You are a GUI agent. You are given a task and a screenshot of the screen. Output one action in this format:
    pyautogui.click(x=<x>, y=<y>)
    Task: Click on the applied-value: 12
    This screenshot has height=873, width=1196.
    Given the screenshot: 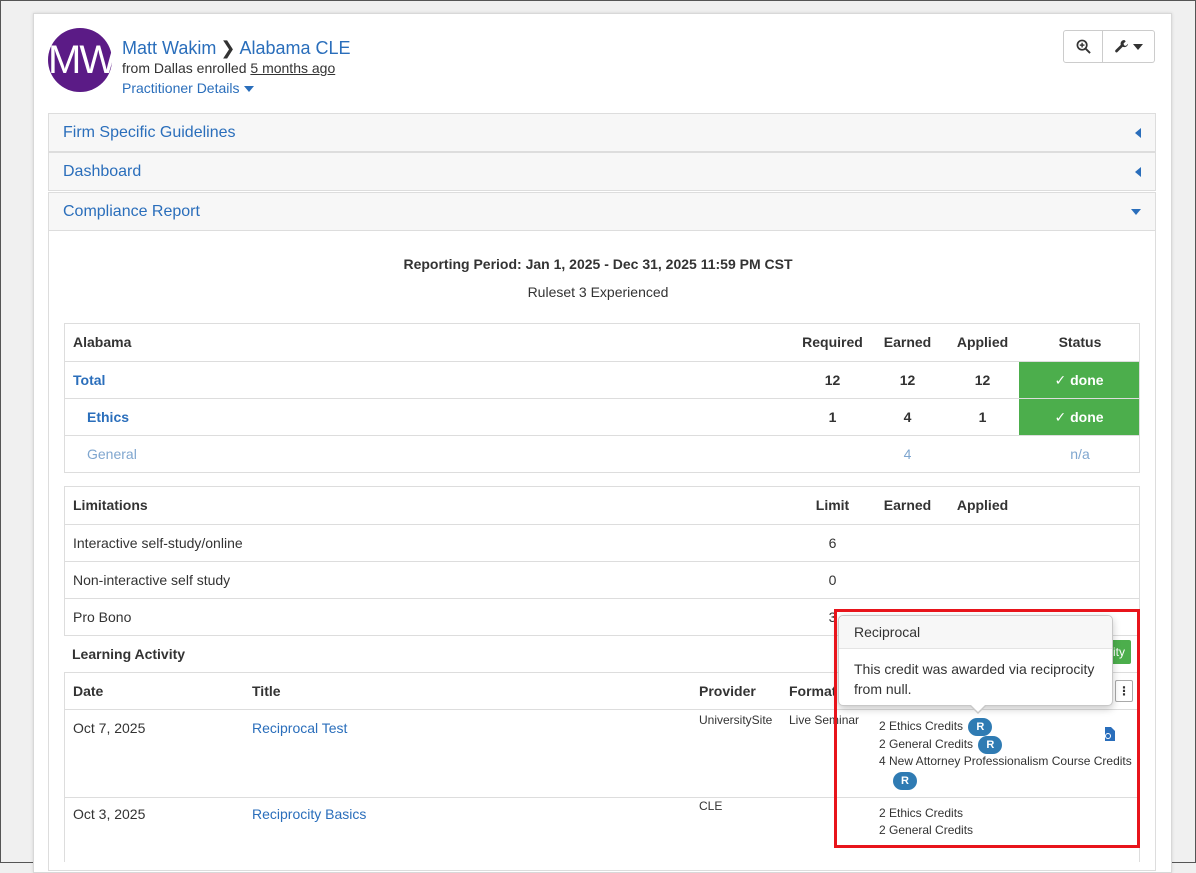 What is the action you would take?
    pyautogui.click(x=982, y=380)
    